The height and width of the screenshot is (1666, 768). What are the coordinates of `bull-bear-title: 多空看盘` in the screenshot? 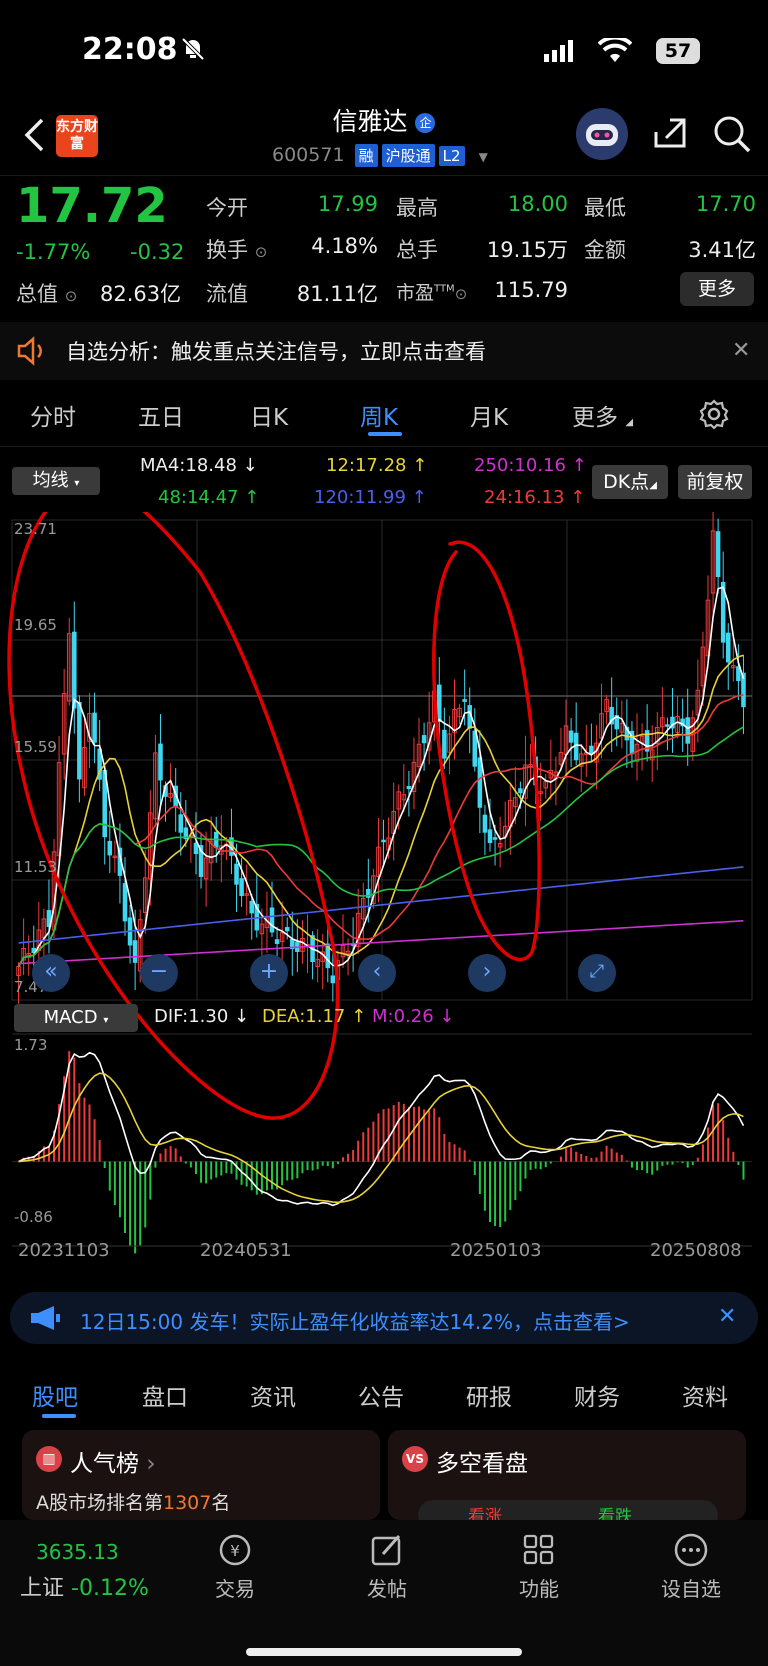 It's located at (482, 1464).